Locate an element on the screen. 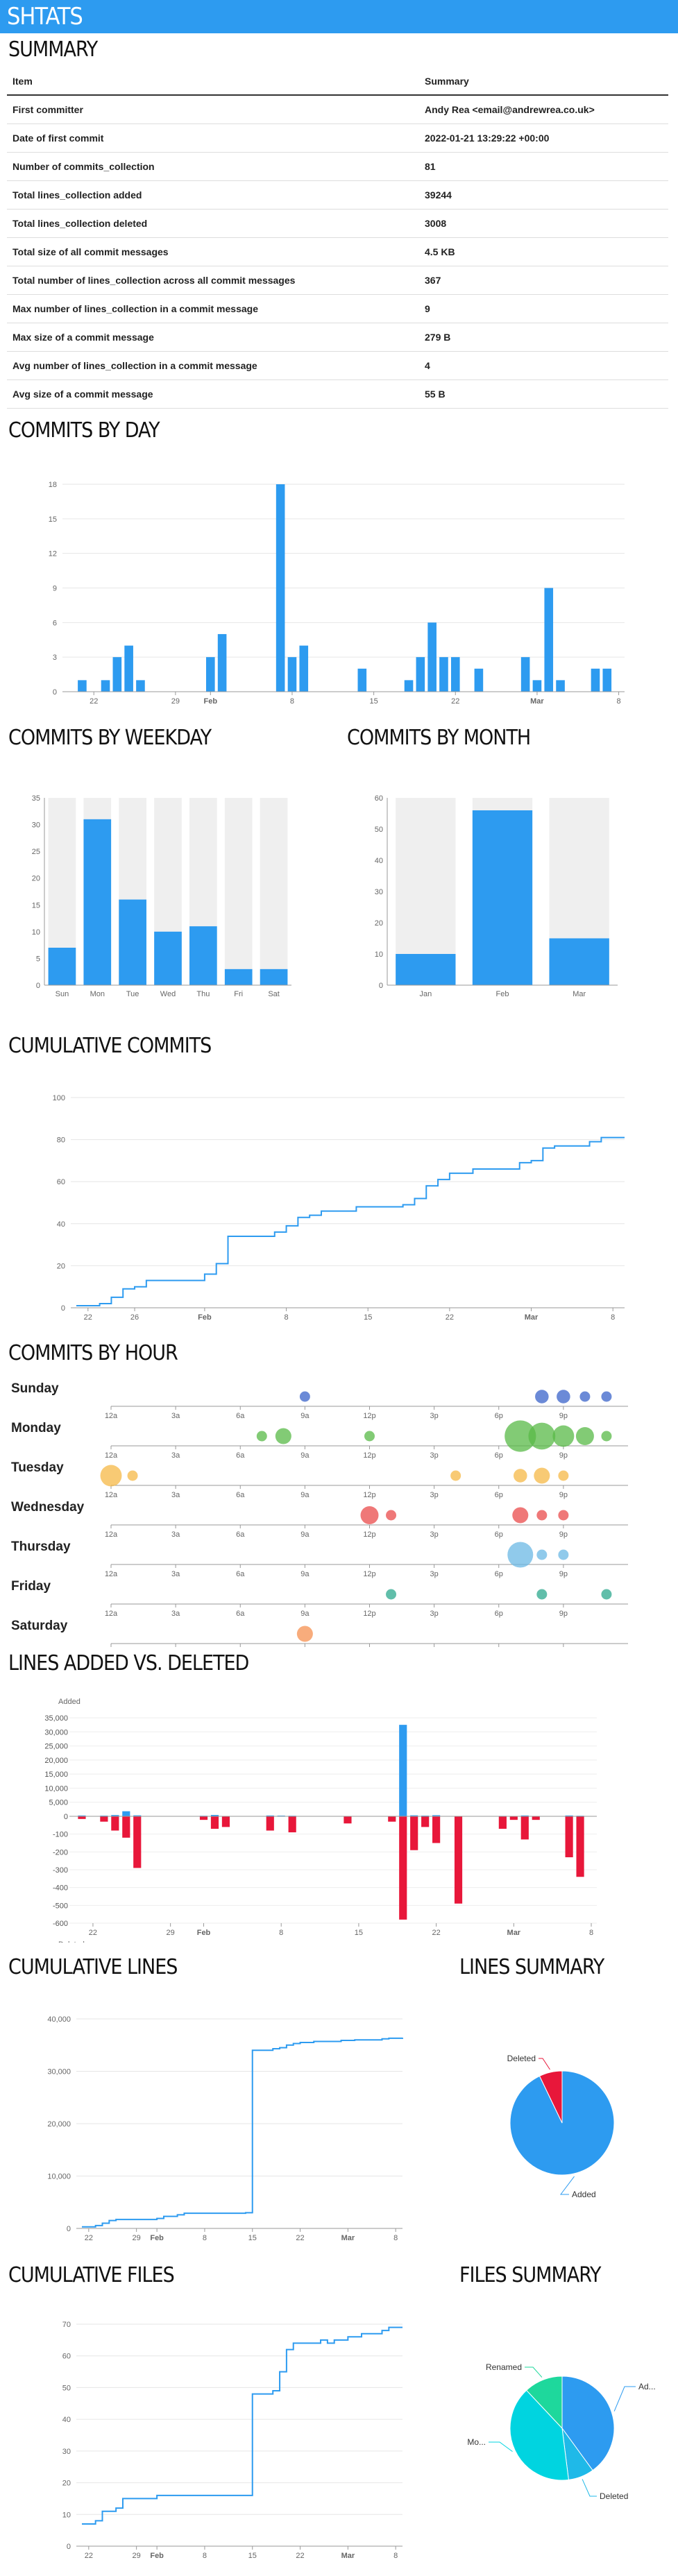 Image resolution: width=678 pixels, height=2576 pixels. lines-summary-pie: Added Deleted is located at coordinates (561, 2126).